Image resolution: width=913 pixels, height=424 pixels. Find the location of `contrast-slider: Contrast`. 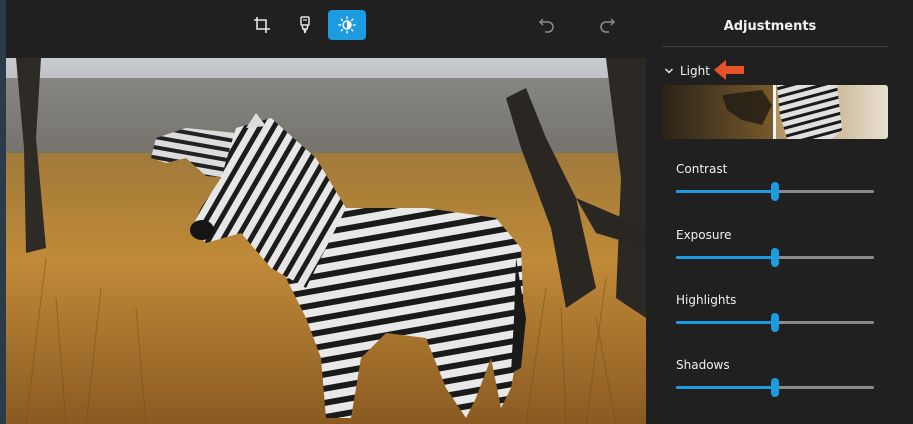

contrast-slider: Contrast is located at coordinates (776, 181).